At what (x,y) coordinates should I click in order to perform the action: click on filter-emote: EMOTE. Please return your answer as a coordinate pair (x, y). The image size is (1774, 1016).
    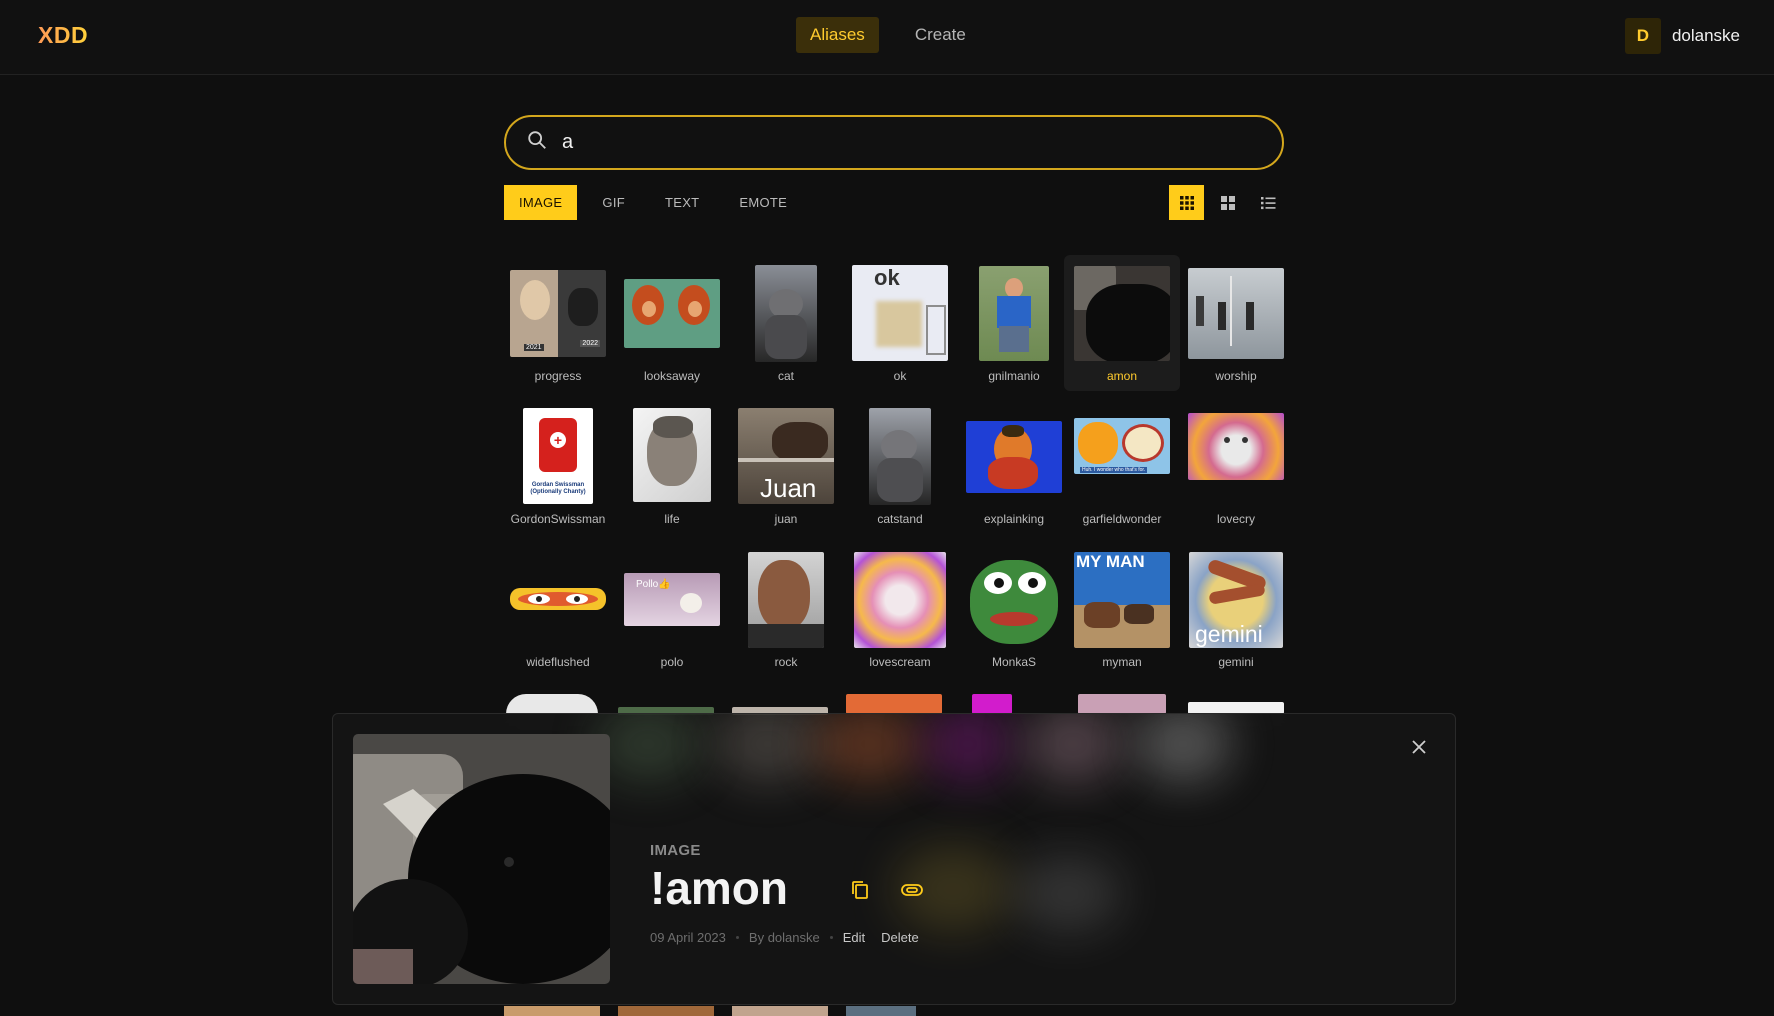
    Looking at the image, I should click on (763, 202).